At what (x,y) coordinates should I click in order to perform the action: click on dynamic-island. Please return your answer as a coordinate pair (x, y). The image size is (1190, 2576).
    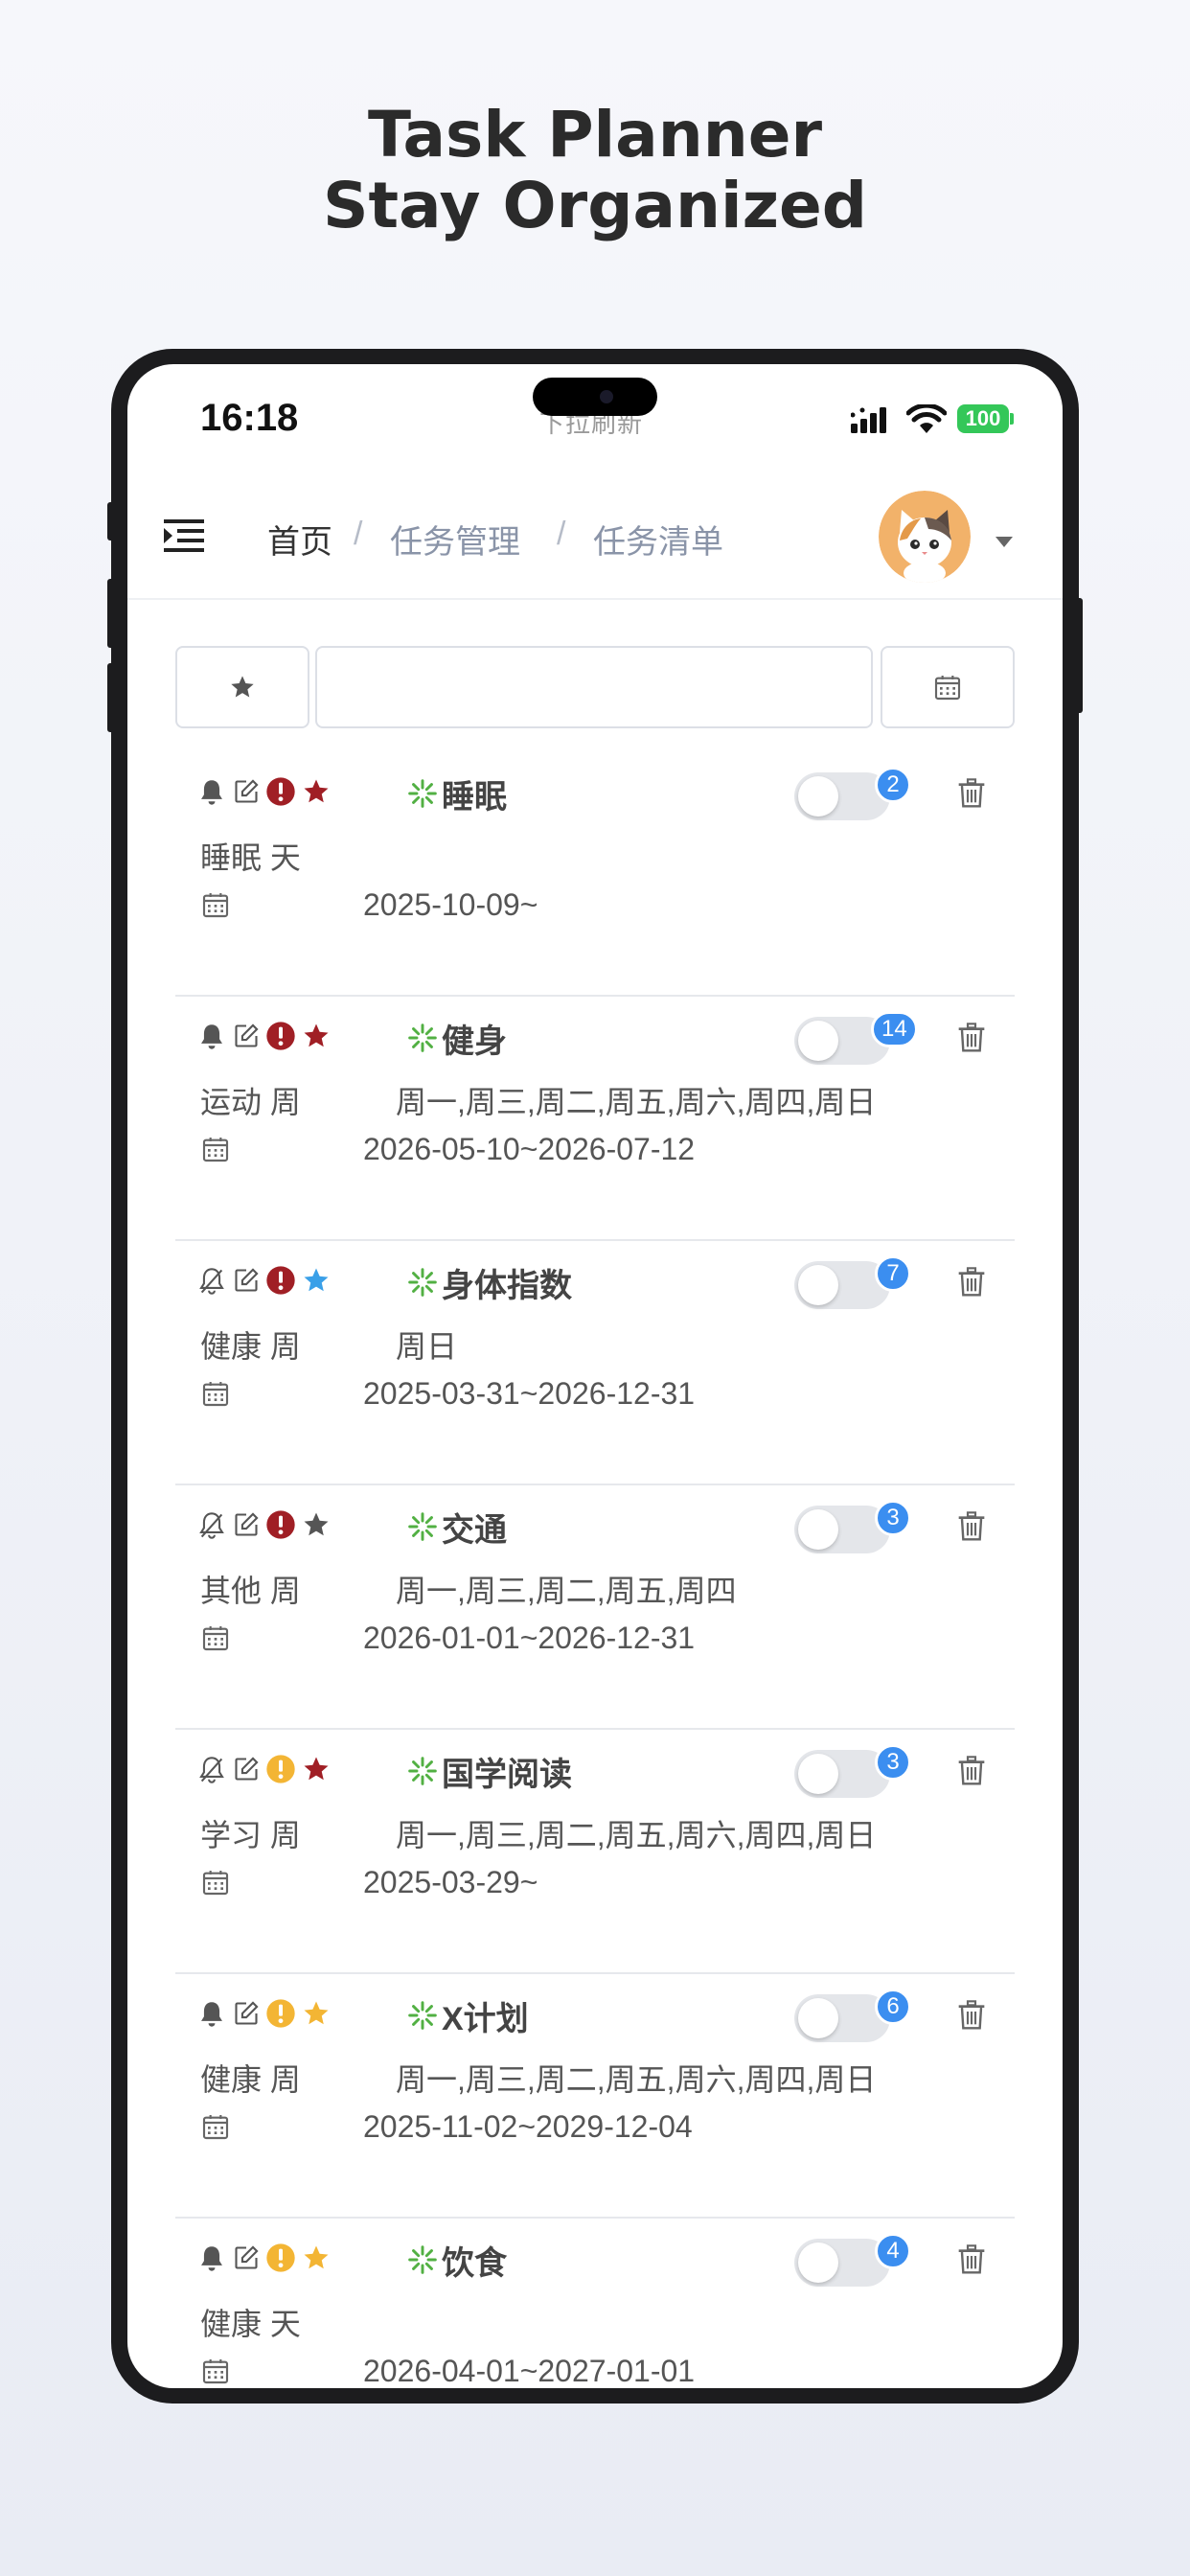
    Looking at the image, I should click on (595, 397).